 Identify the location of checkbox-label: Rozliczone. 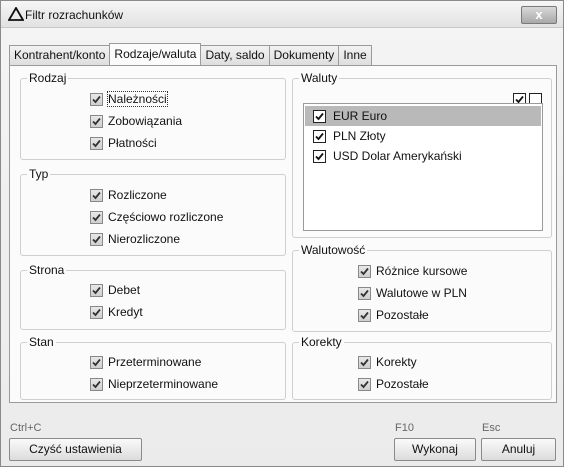
(137, 195).